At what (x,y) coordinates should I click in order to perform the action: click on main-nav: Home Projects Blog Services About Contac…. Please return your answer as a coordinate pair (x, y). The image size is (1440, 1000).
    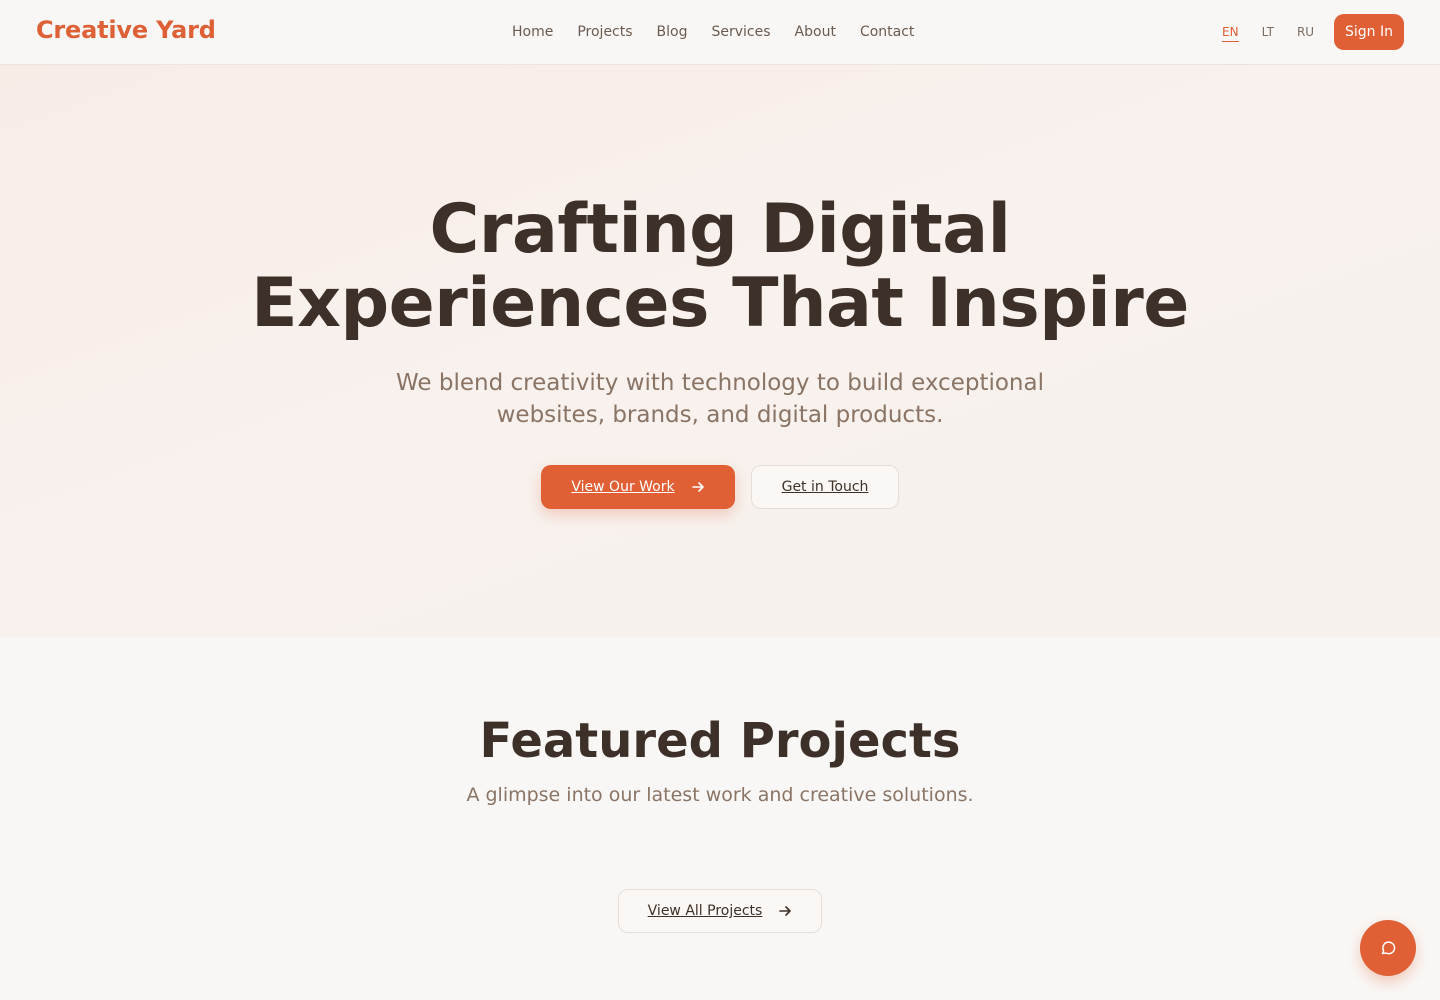
    Looking at the image, I should click on (725, 32).